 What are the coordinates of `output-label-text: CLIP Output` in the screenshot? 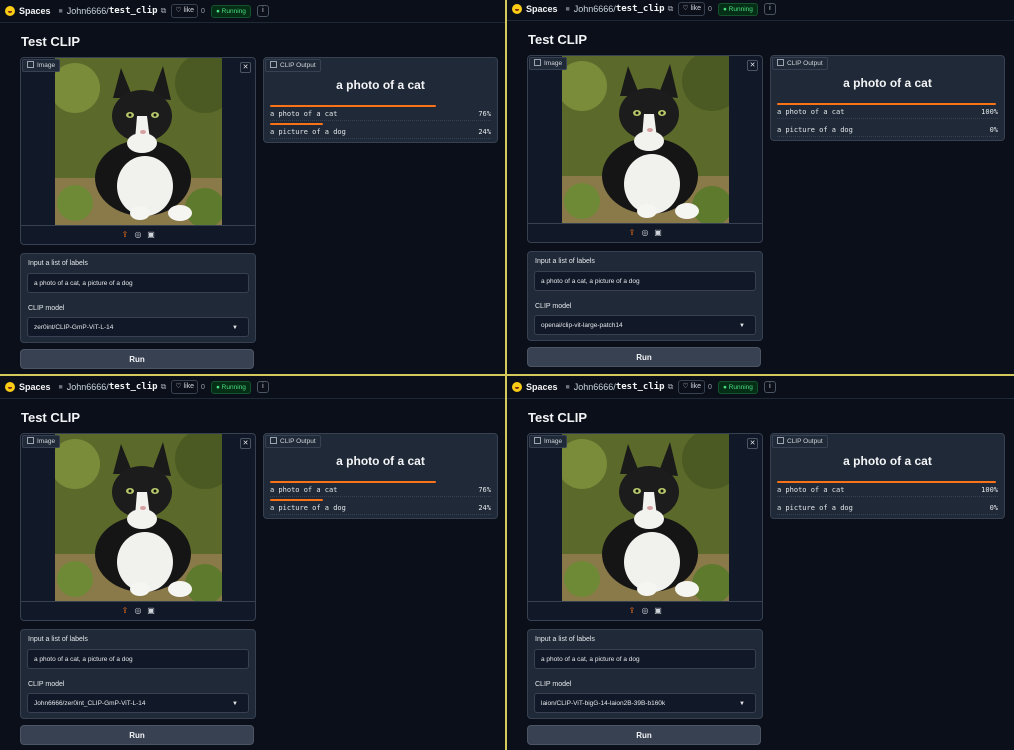 It's located at (805, 63).